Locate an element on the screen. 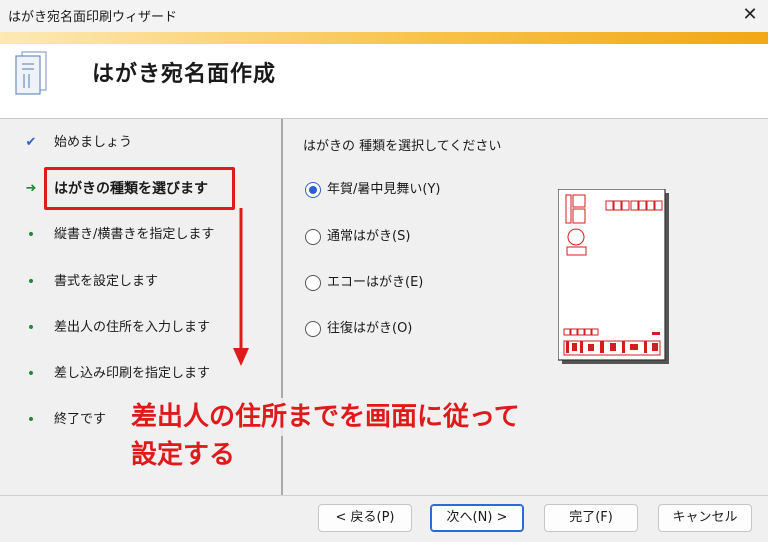 This screenshot has height=542, width=768. cancel-button: キャンセル is located at coordinates (705, 518).